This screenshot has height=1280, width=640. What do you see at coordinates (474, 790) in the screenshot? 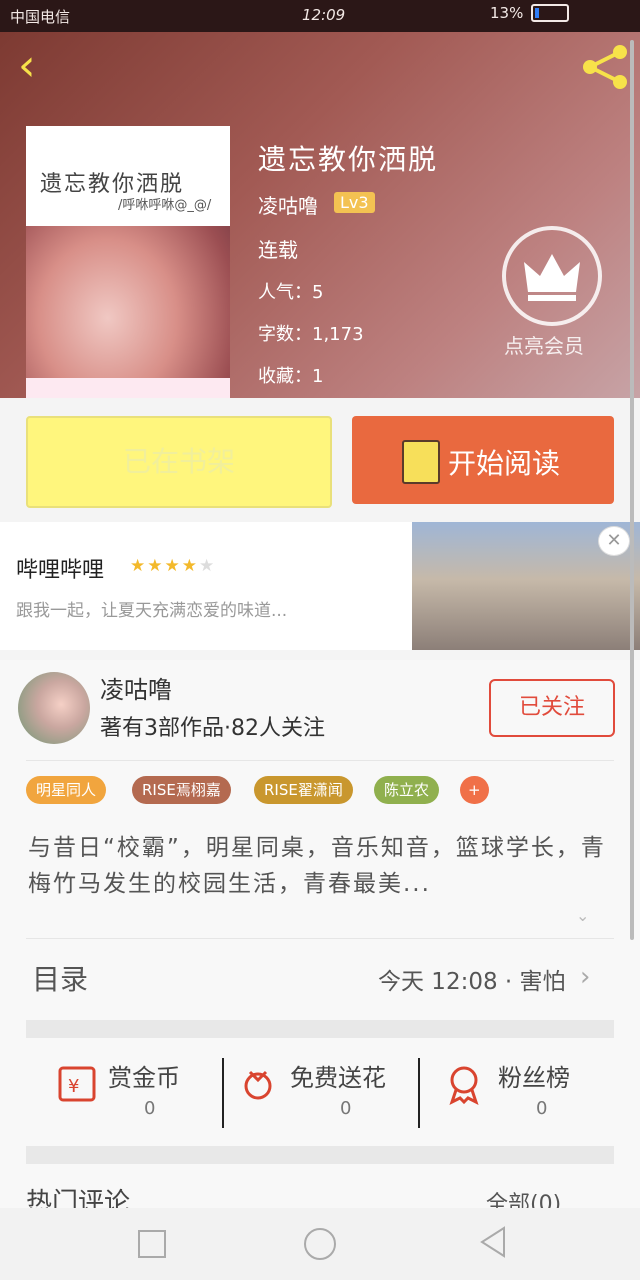
I see `add-tag-button: +` at bounding box center [474, 790].